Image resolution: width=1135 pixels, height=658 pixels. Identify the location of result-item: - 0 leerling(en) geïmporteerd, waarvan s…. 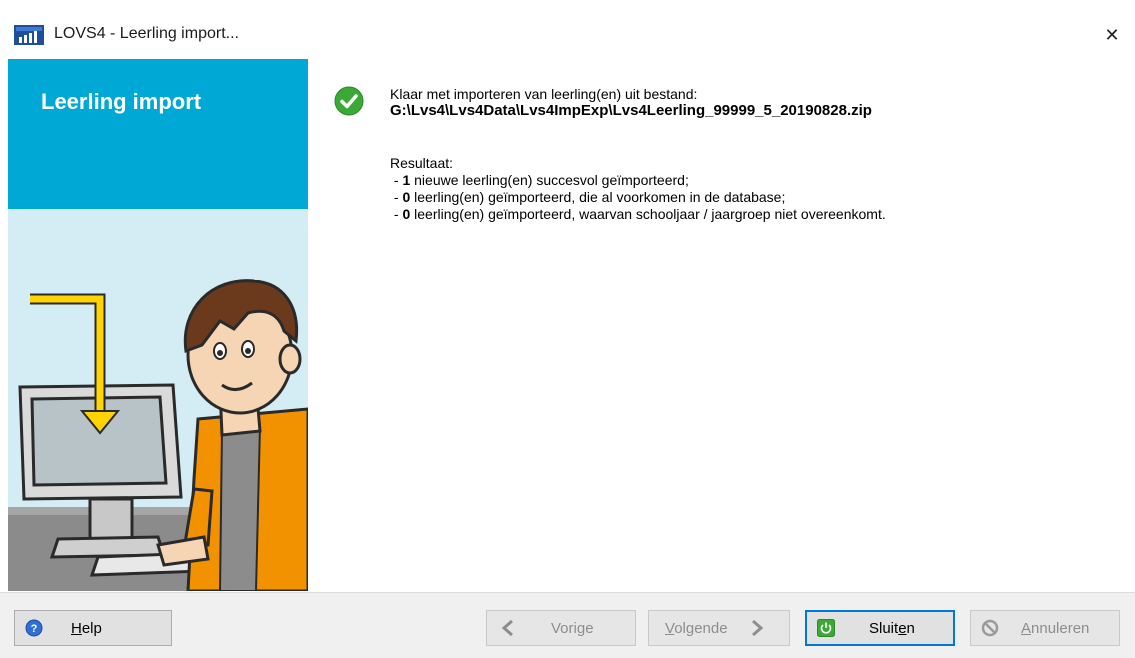
(638, 214).